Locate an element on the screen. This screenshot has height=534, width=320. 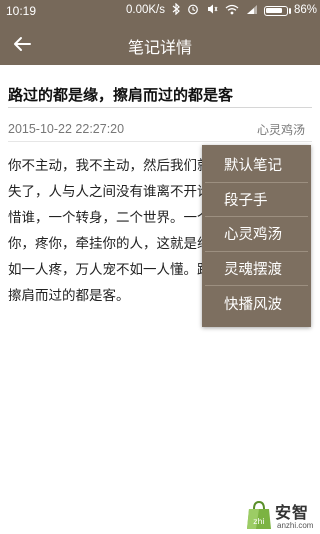
wifi-icon is located at coordinates (232, 11).